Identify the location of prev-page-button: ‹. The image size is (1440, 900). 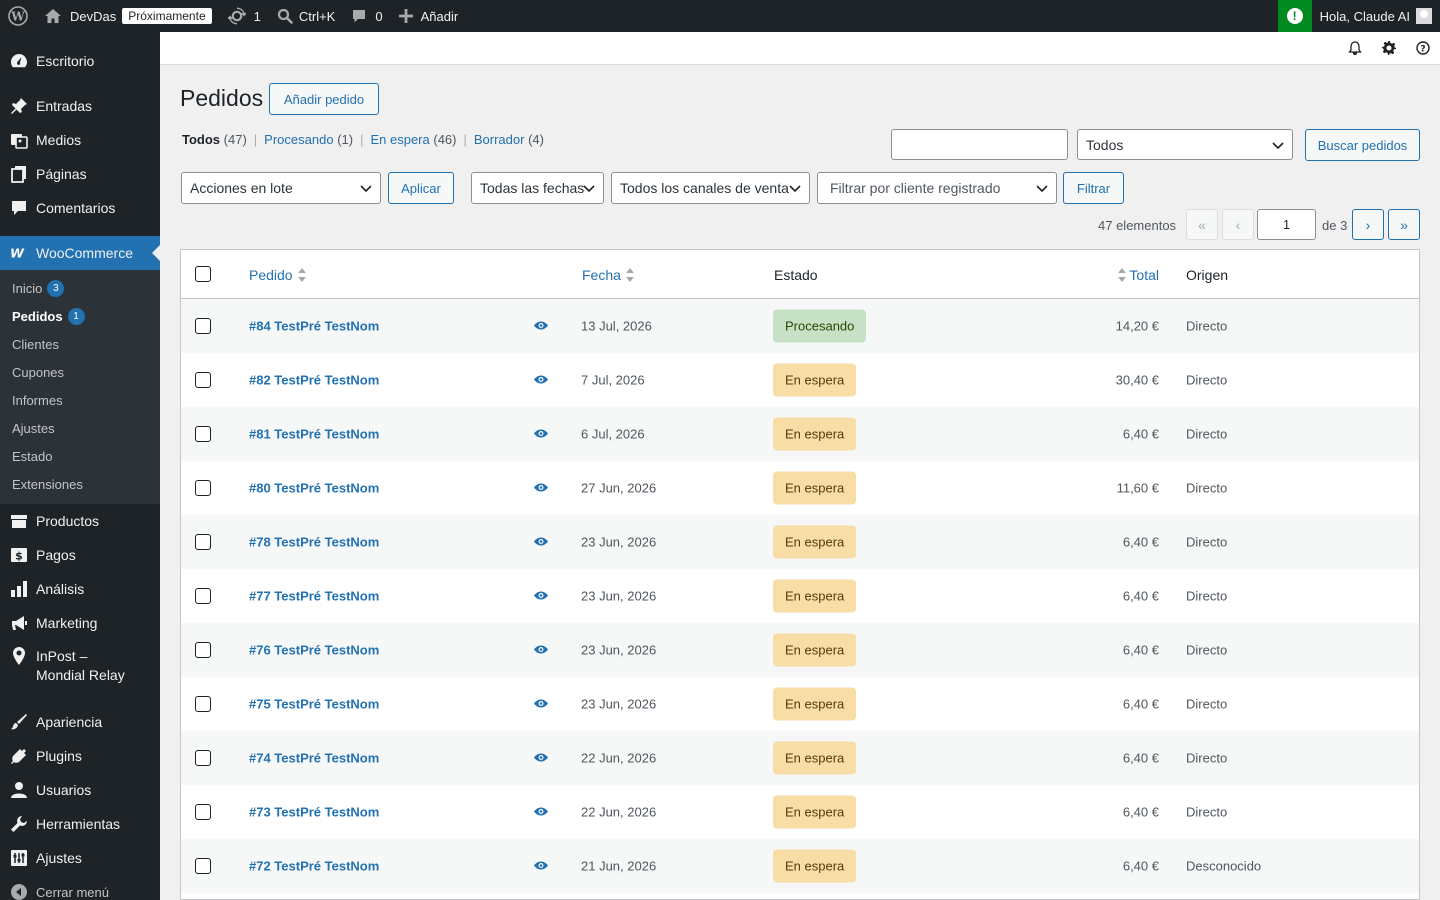
(1238, 224).